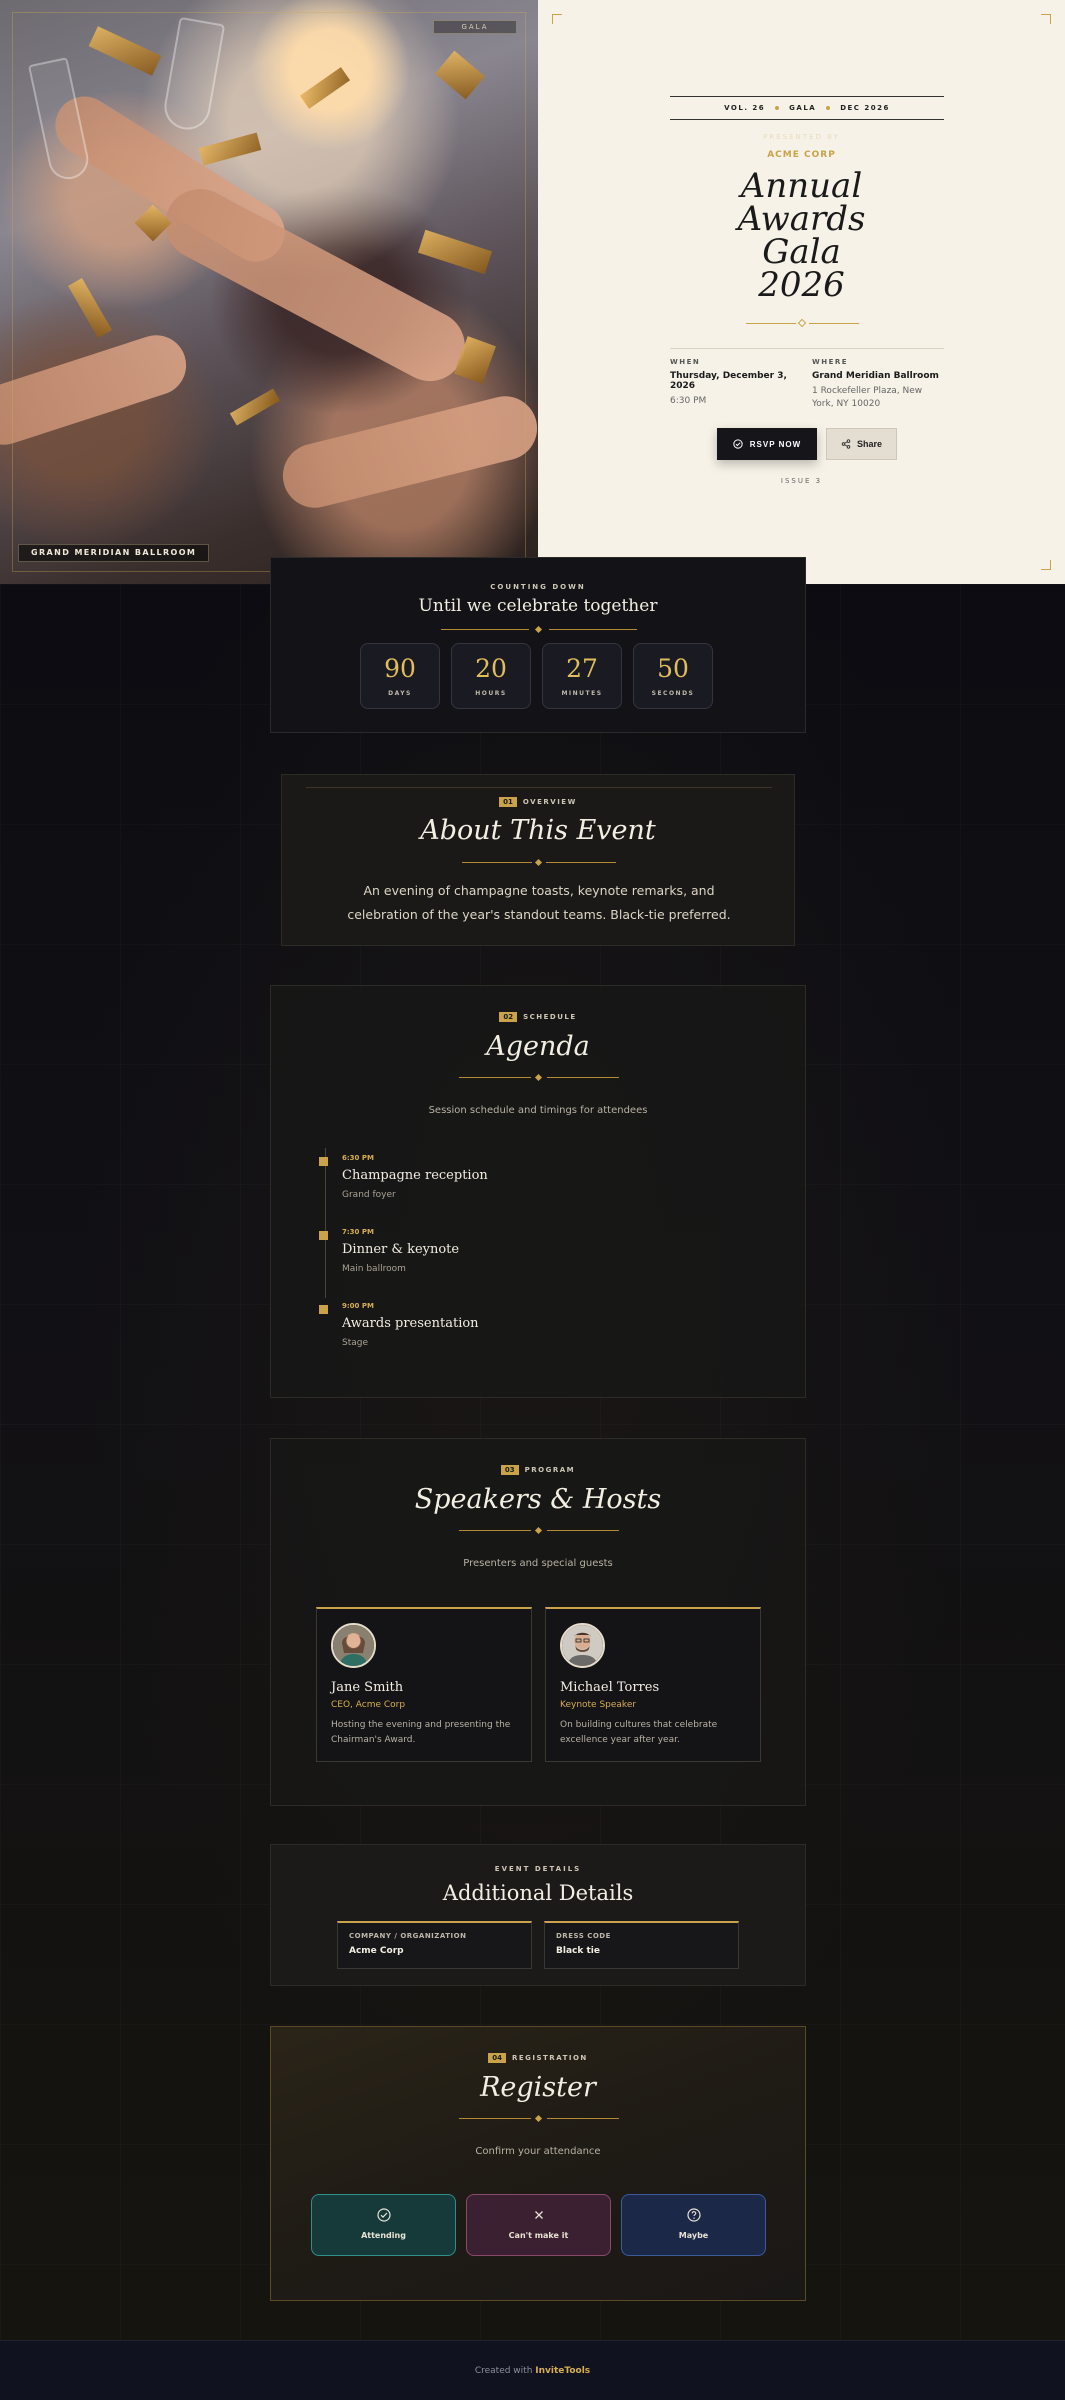 This screenshot has width=1065, height=2400. Describe the element at coordinates (598, 1705) in the screenshot. I see `speaker-role: Keynote Speaker` at that location.